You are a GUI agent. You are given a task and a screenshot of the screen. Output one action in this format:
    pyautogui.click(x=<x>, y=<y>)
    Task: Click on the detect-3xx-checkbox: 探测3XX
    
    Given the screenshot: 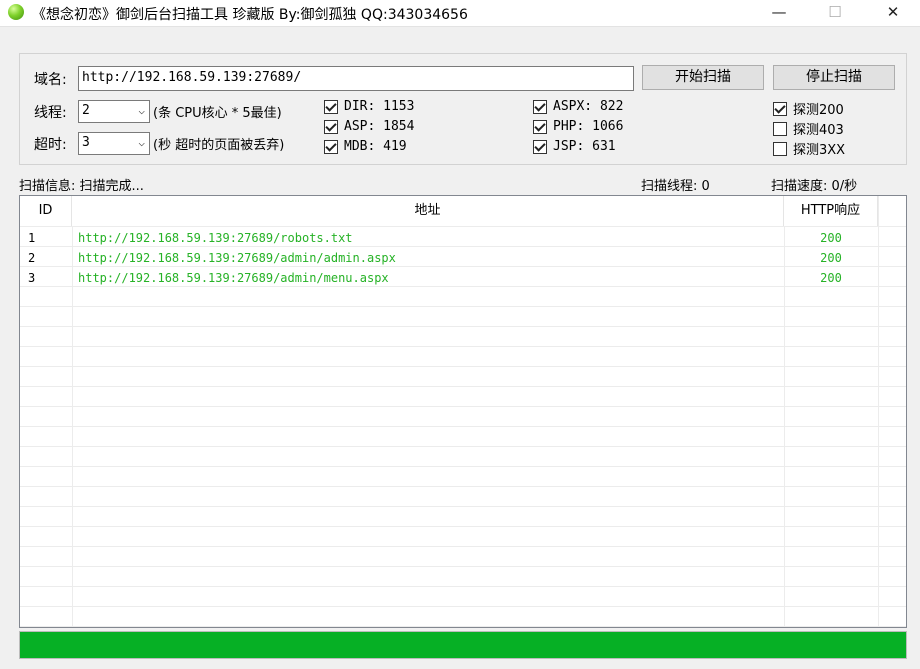 What is the action you would take?
    pyautogui.click(x=809, y=148)
    